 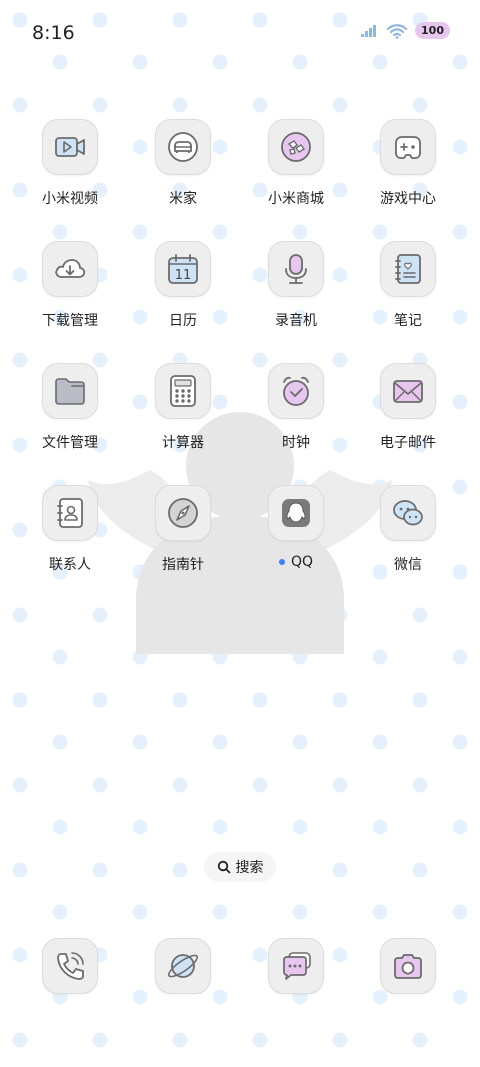 I want to click on mail-icon, so click(x=408, y=391).